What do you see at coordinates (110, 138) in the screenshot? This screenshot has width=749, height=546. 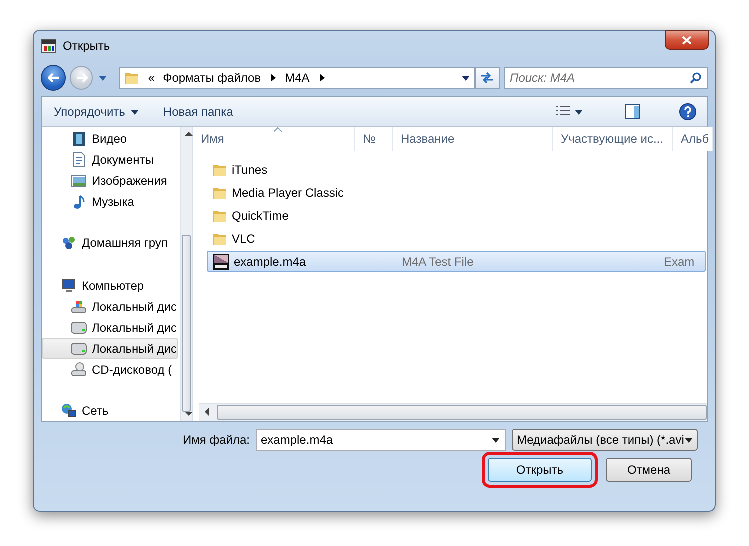 I see `sidebar-item: Видео` at bounding box center [110, 138].